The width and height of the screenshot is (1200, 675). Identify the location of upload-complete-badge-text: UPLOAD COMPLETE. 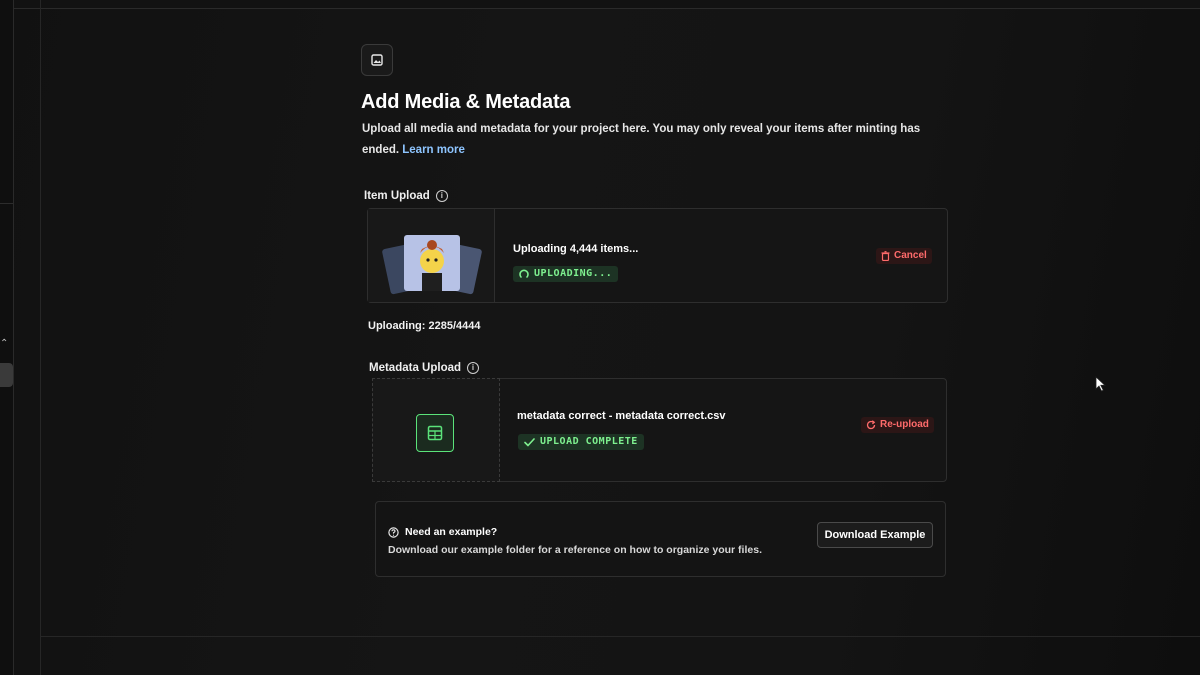
(589, 441).